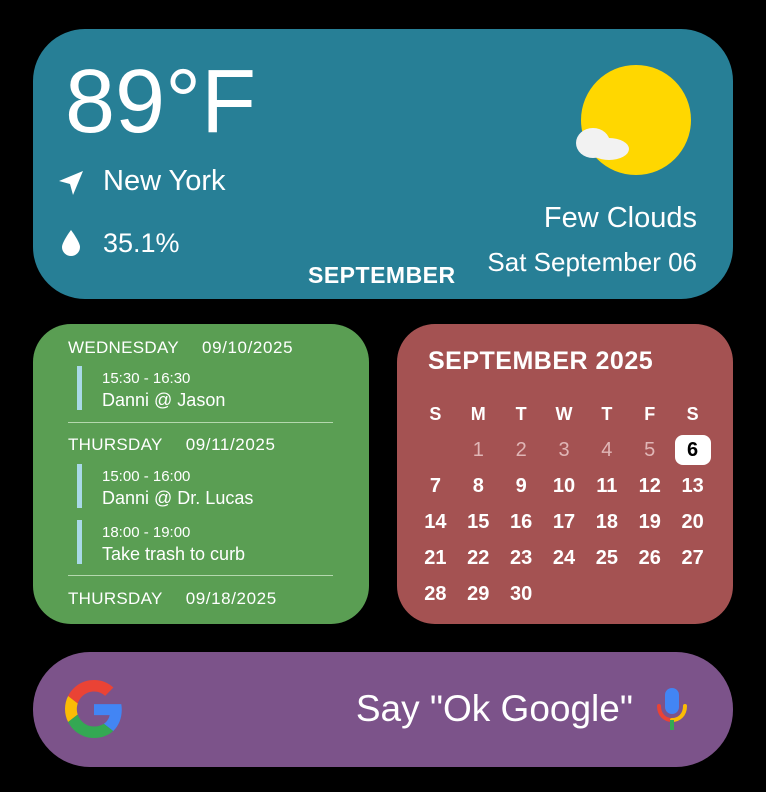 The height and width of the screenshot is (792, 766). Describe the element at coordinates (606, 486) in the screenshot. I see `calendar-day: 11` at that location.